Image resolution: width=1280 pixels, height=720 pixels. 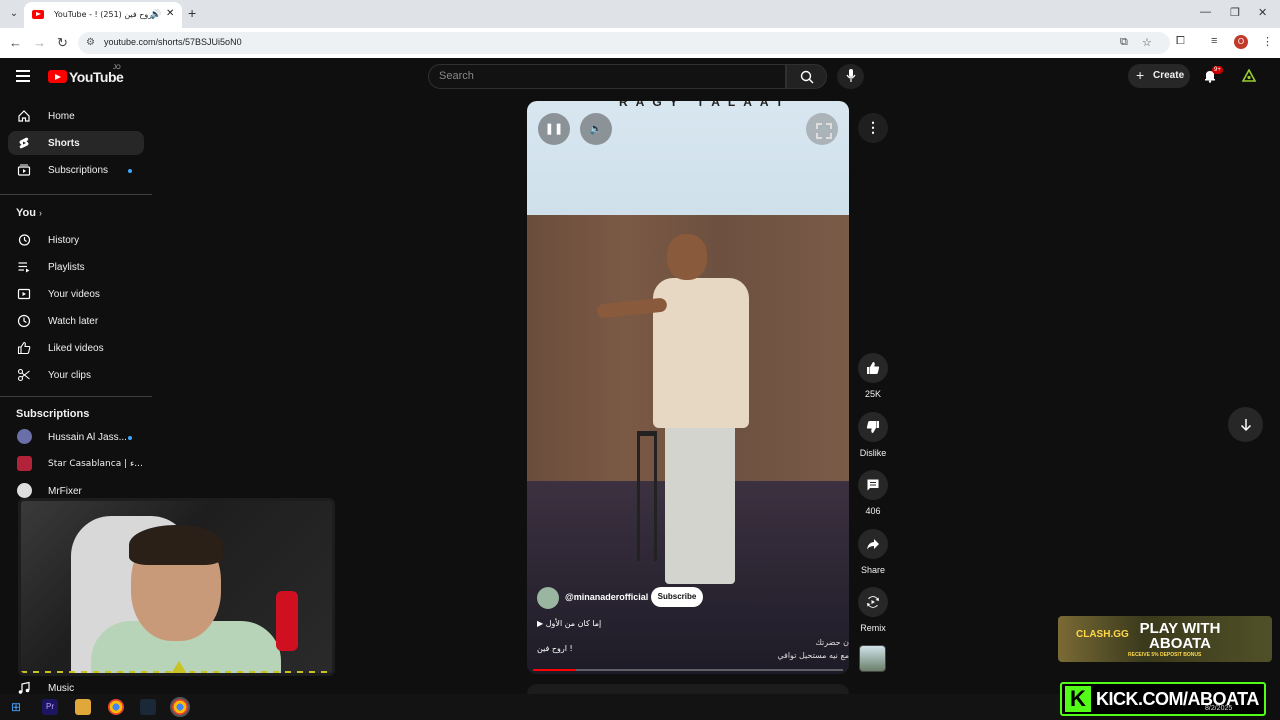 I want to click on comment-count: 406, so click(x=873, y=511).